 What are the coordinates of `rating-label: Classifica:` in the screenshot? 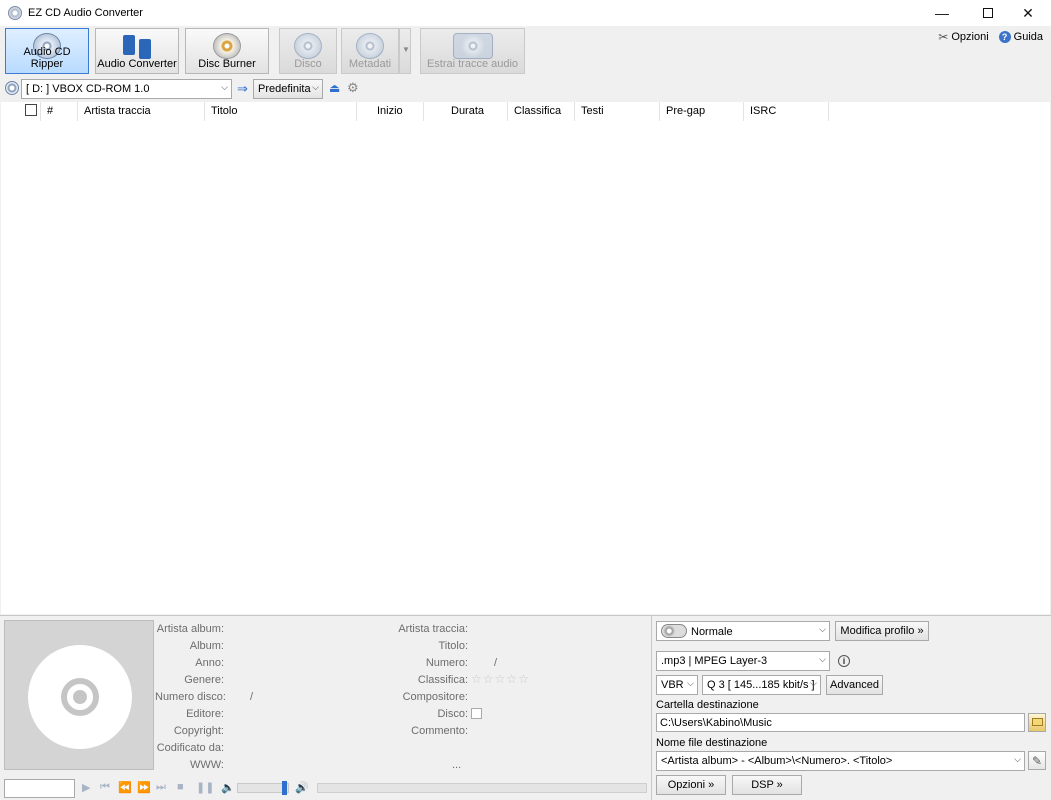 It's located at (442, 680).